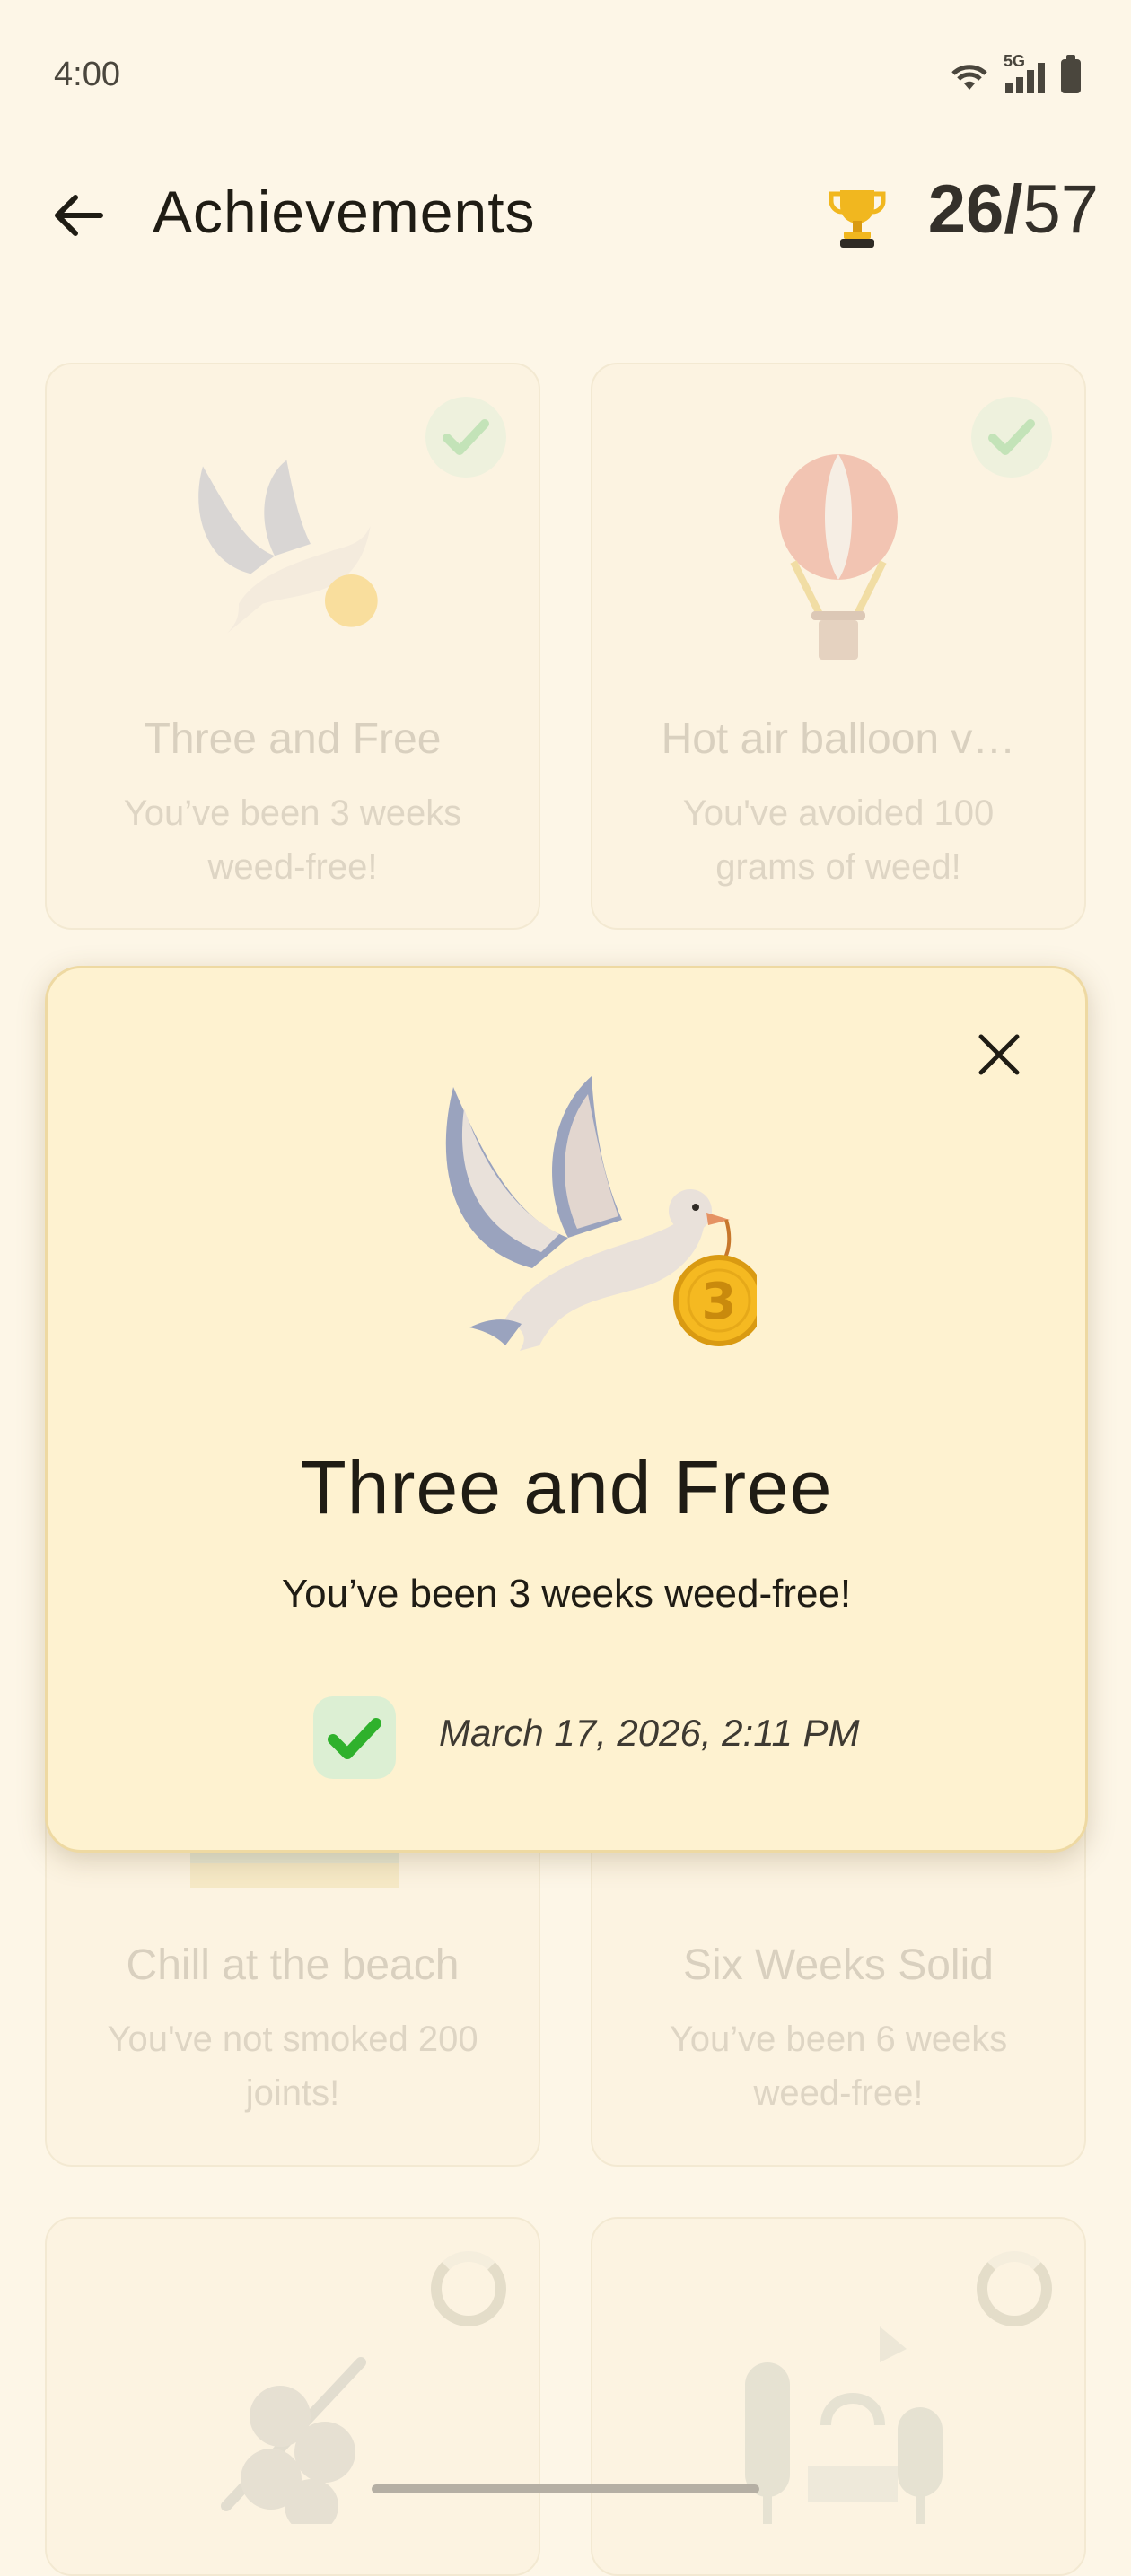 The width and height of the screenshot is (1131, 2576). What do you see at coordinates (838, 2066) in the screenshot?
I see `card-description: You’ve been 6 weeks weed-free!` at bounding box center [838, 2066].